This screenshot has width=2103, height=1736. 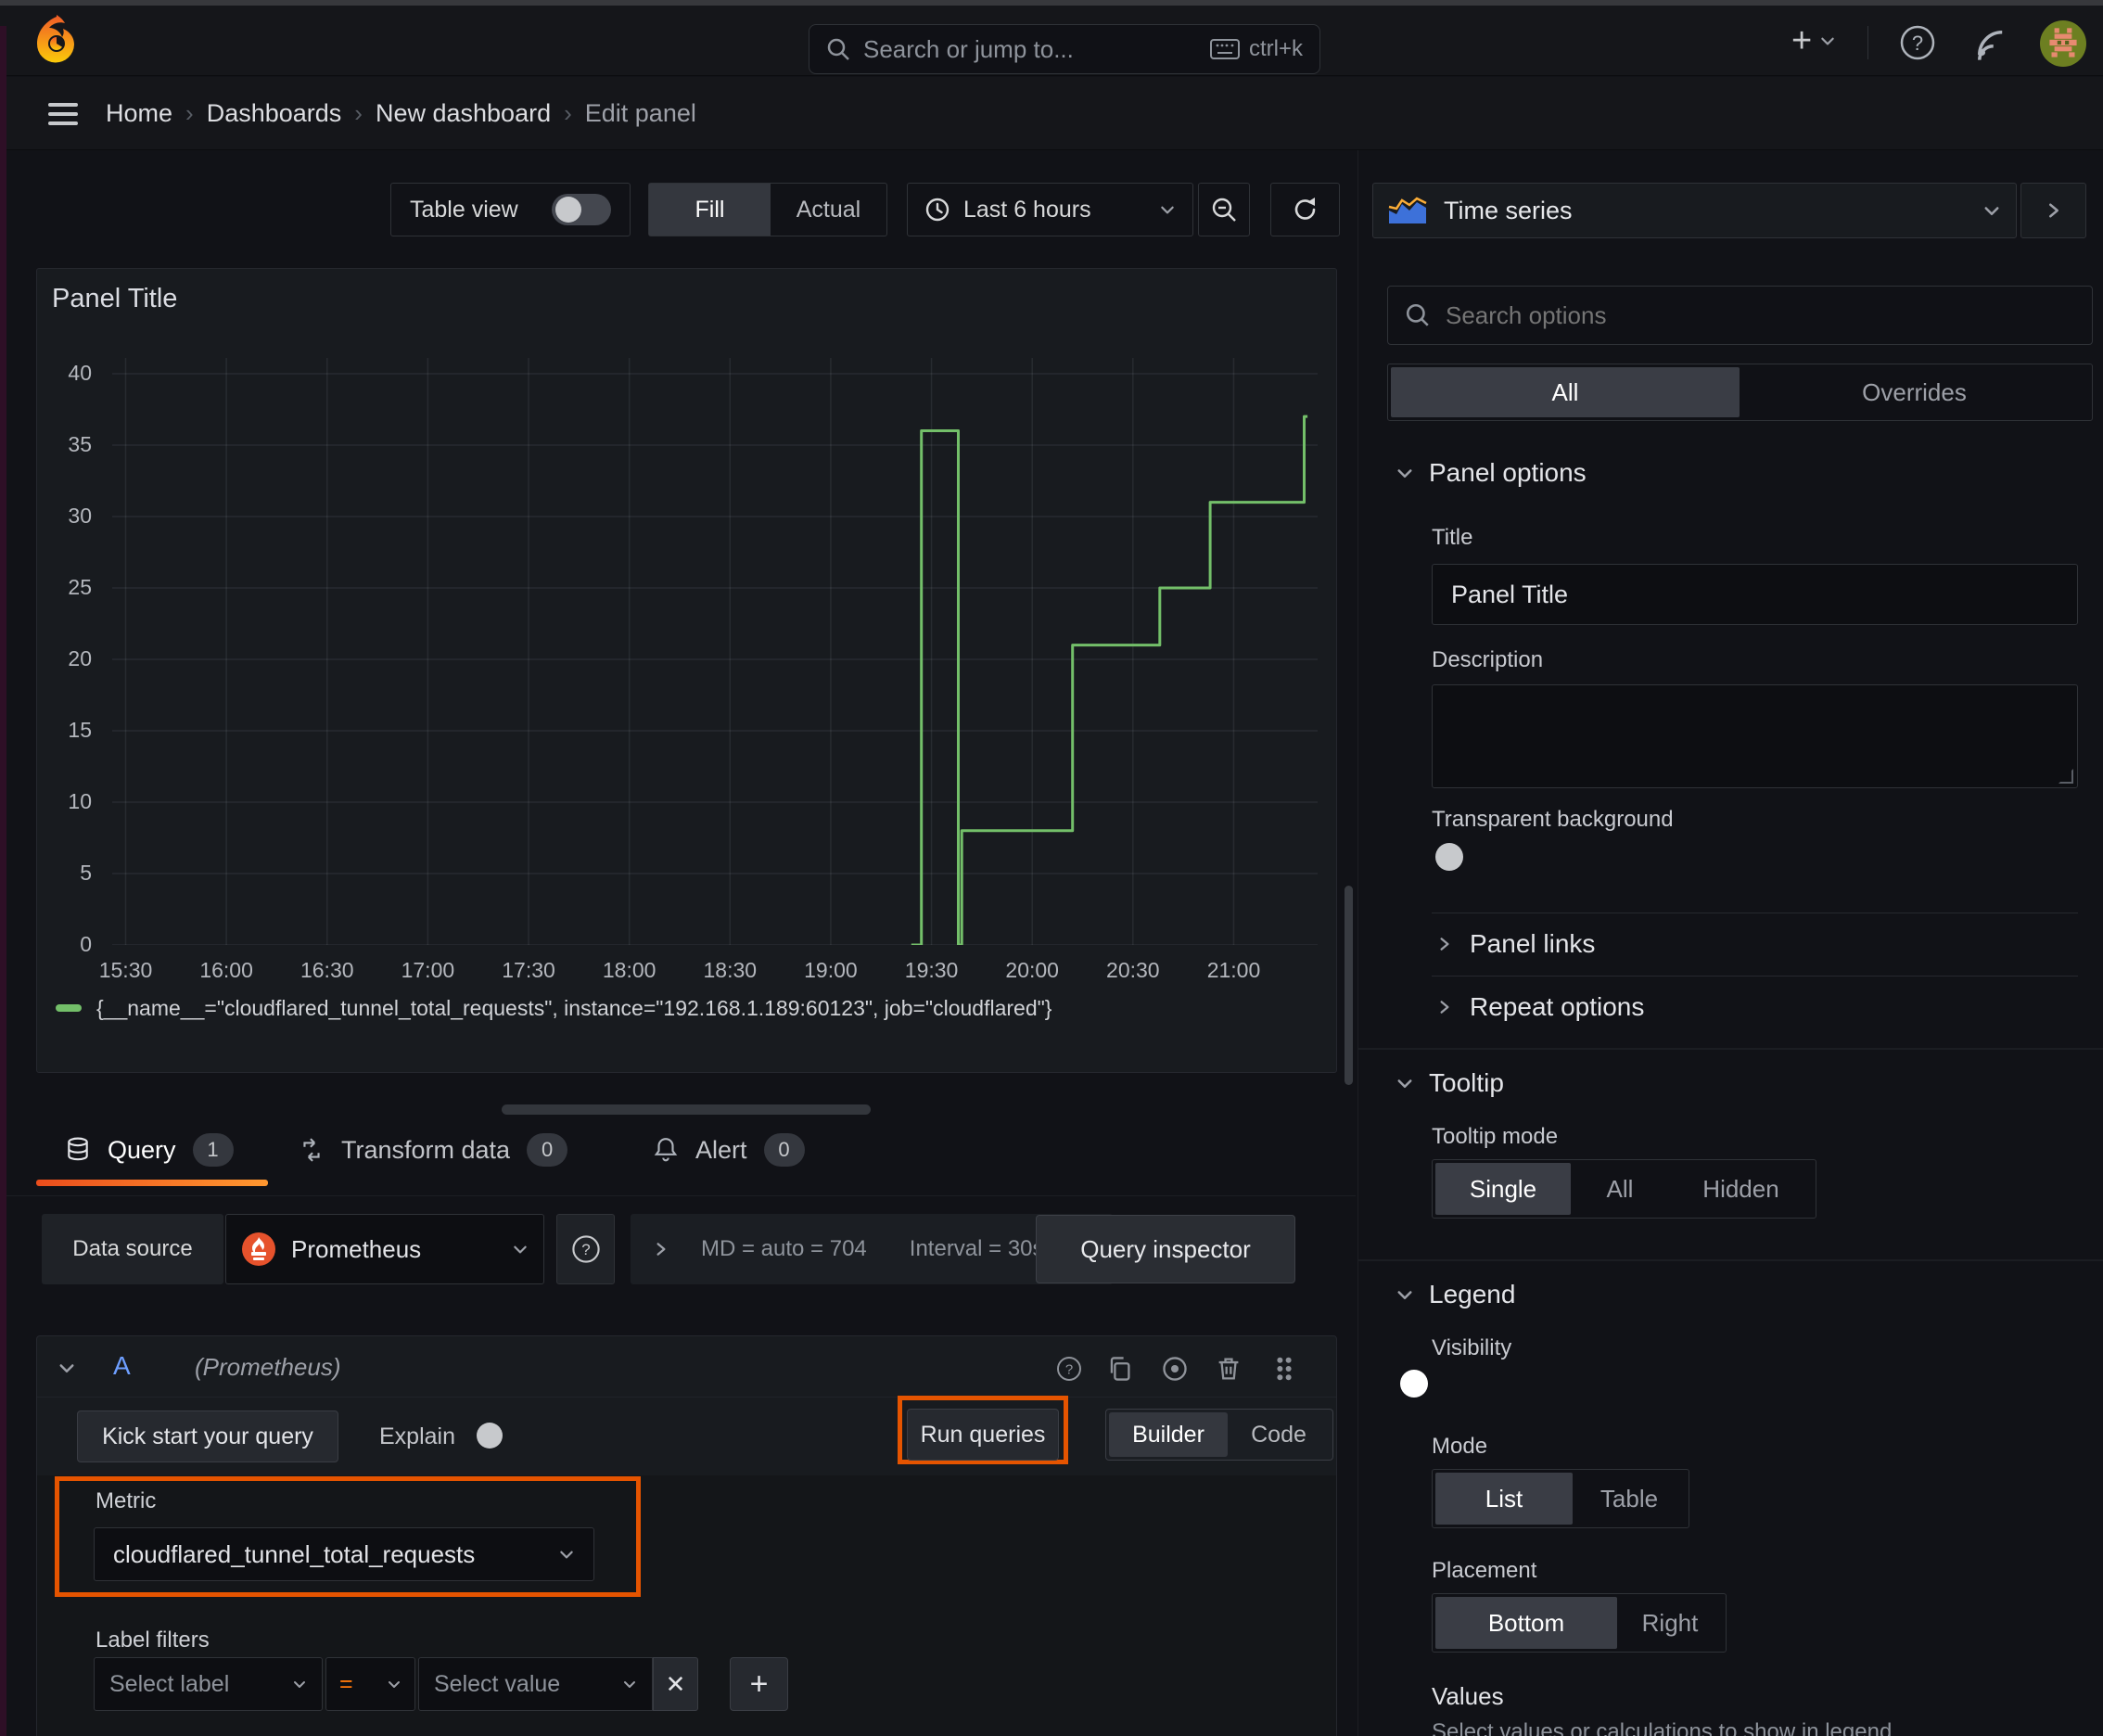 I want to click on pane-resize-handle, so click(x=686, y=1109).